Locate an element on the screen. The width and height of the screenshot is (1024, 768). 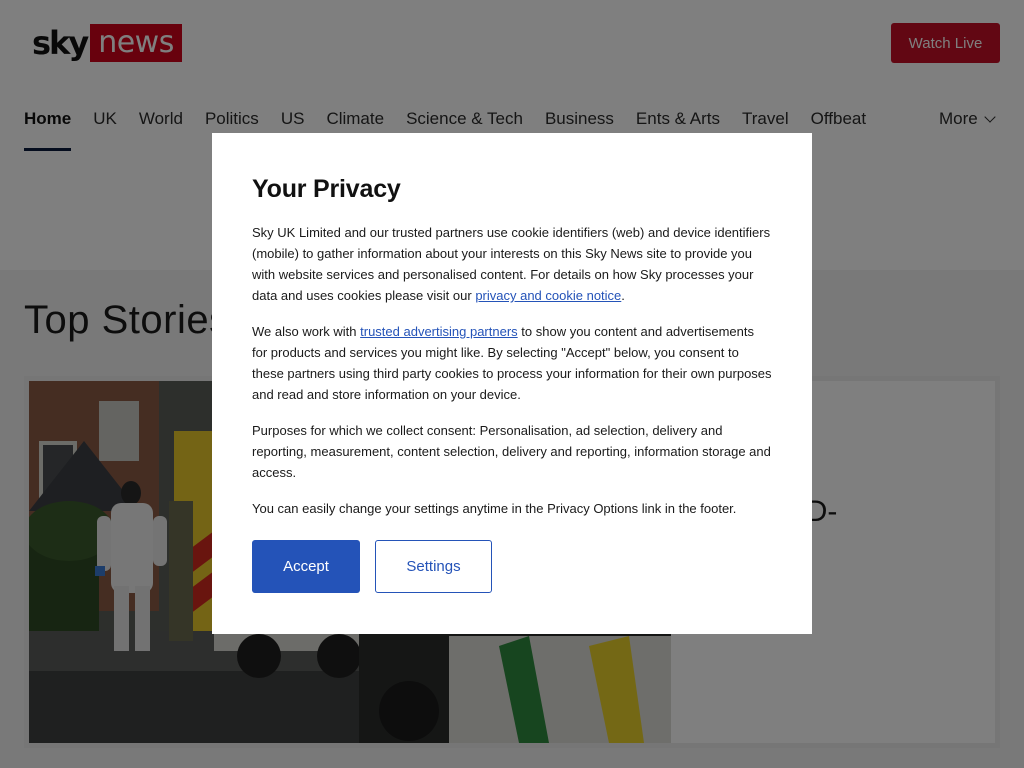
advertising-partners-link: trusted advertising partners is located at coordinates (439, 331).